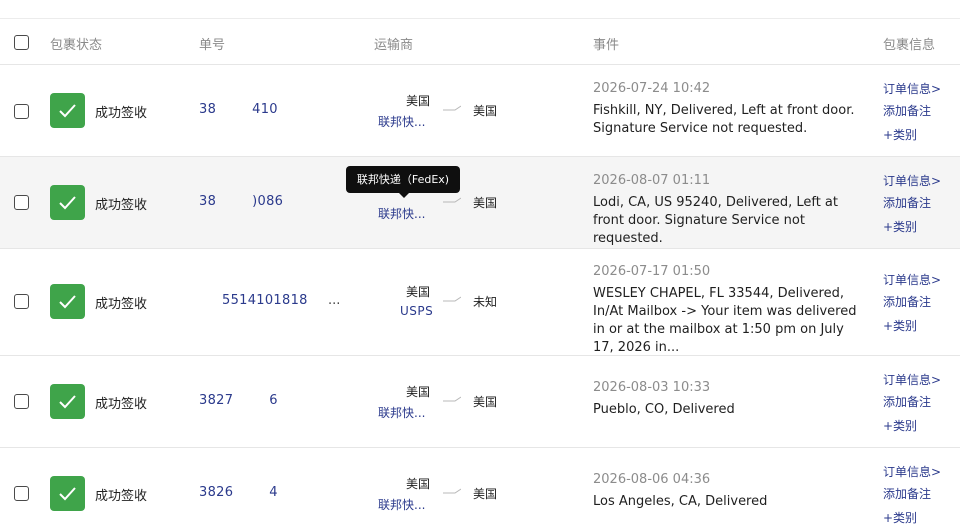 The width and height of the screenshot is (960, 532). Describe the element at coordinates (652, 88) in the screenshot. I see `event-time: 2026-07-24 10:42` at that location.